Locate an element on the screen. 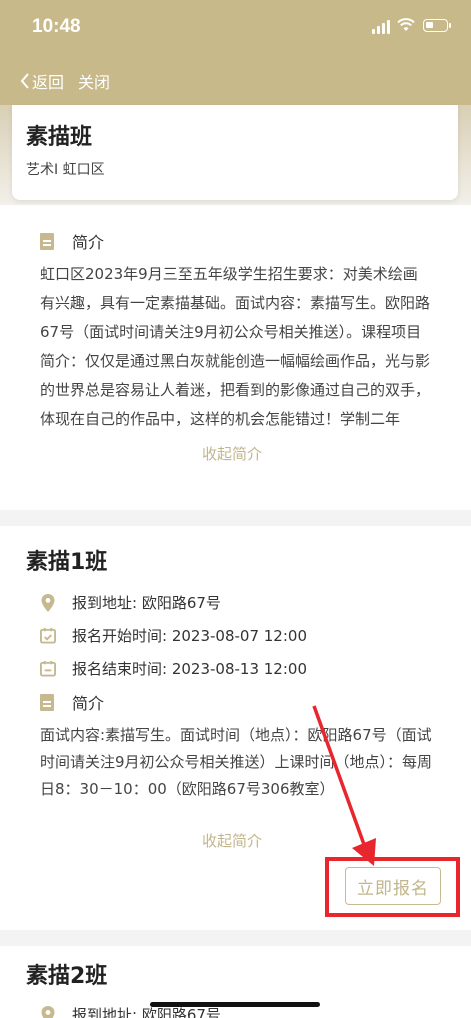  start-time-row: 报名开始时间: 2023-08-07 12:00 is located at coordinates (173, 635).